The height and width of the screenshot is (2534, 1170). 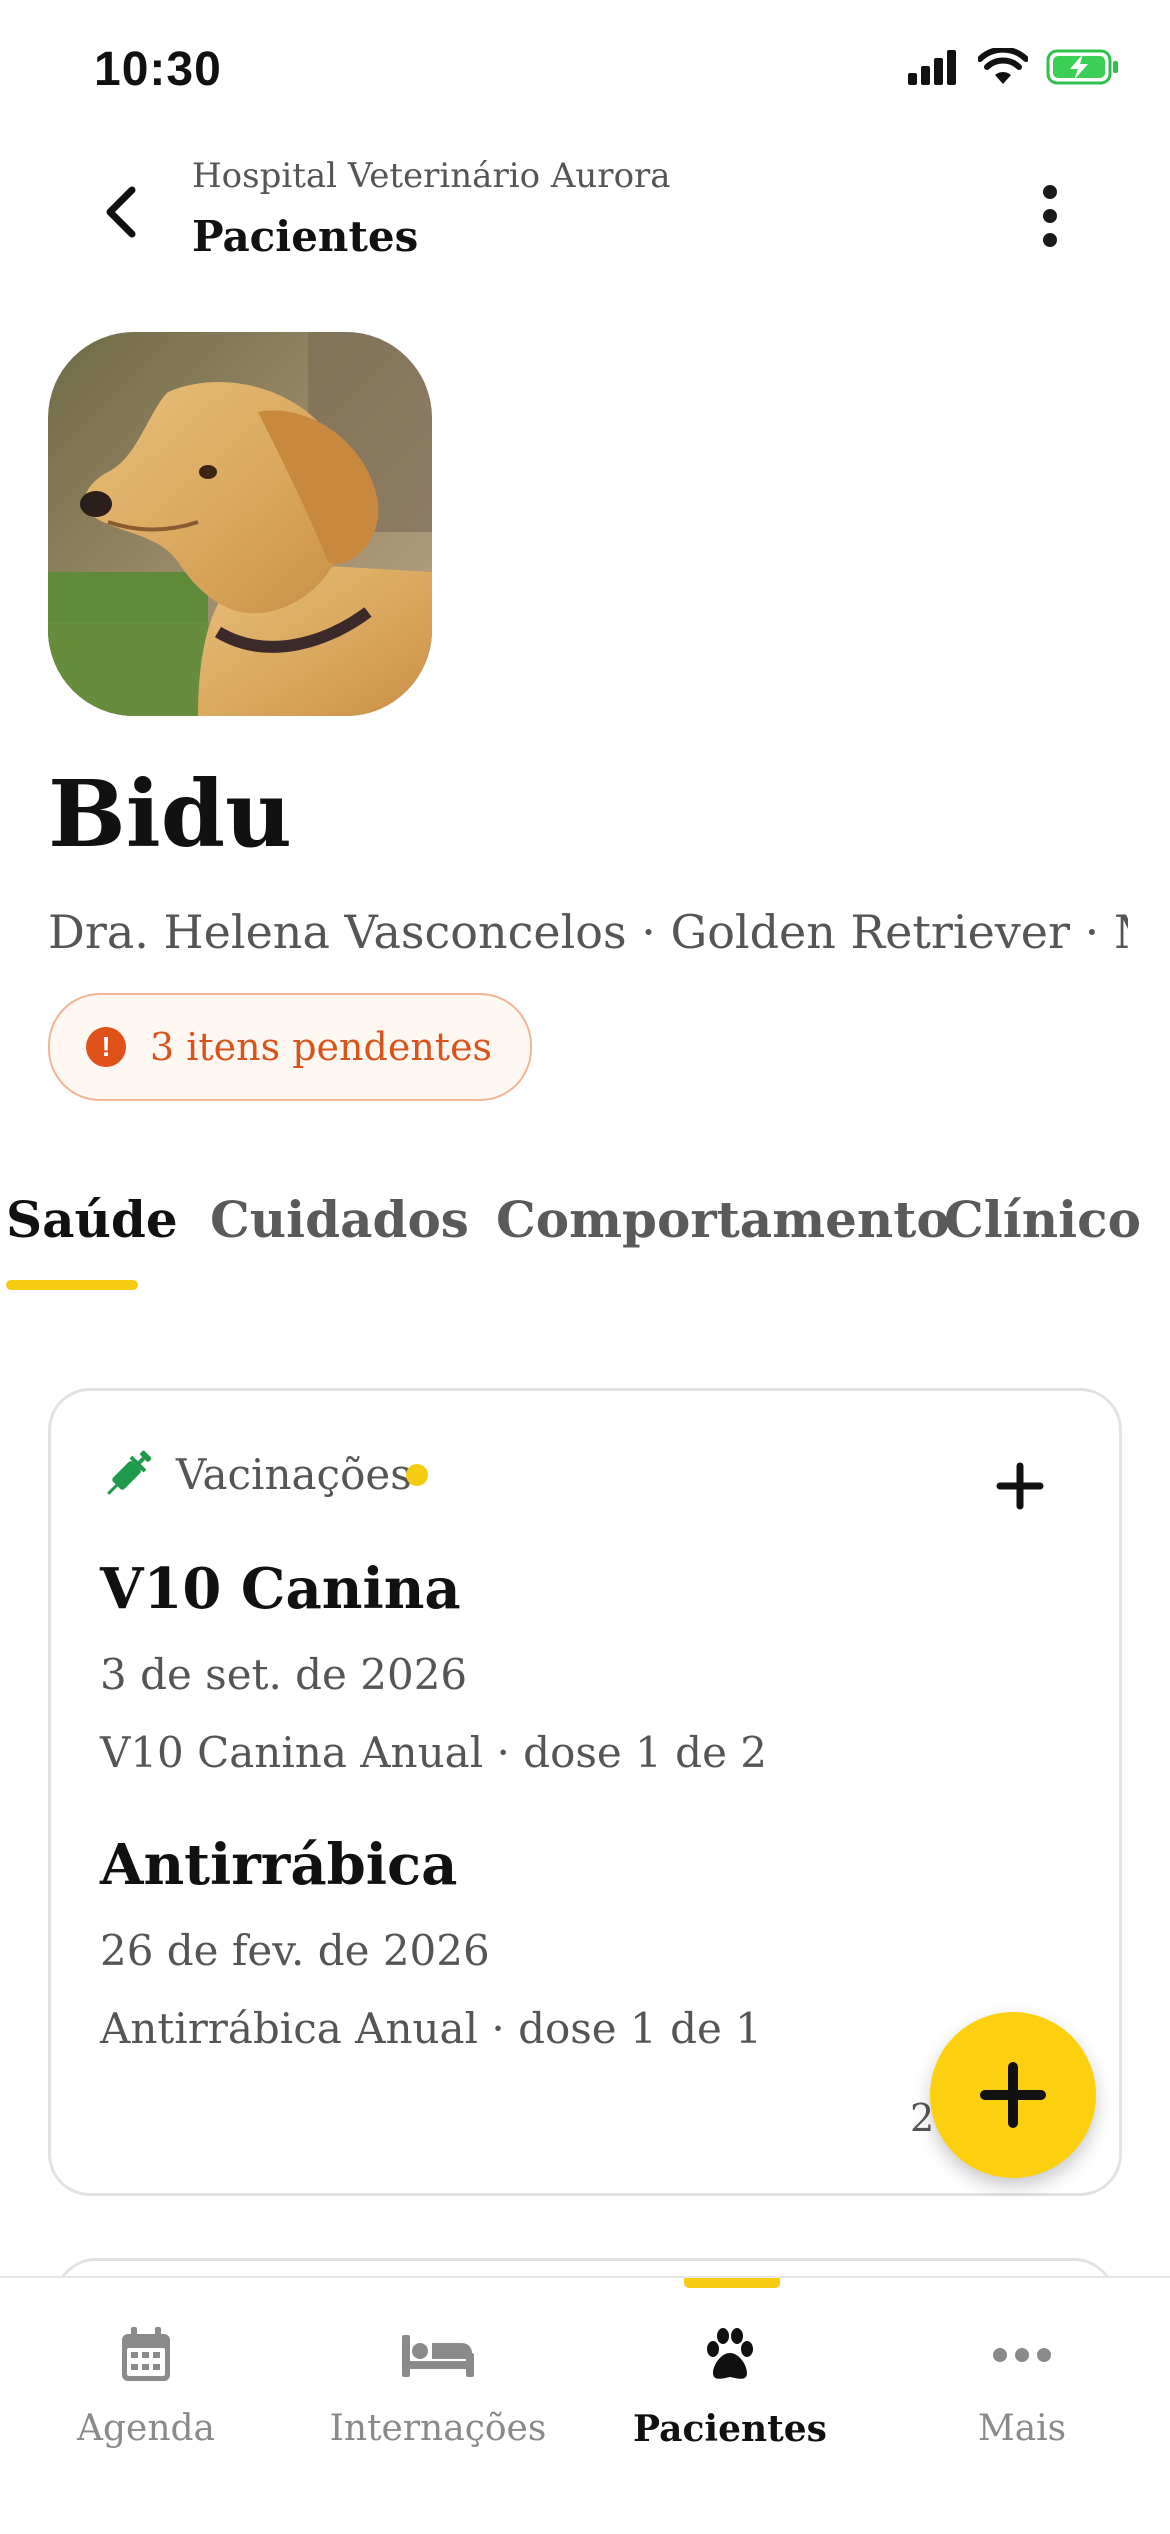 What do you see at coordinates (339, 1219) in the screenshot?
I see `tab-cuidados: Cuidados` at bounding box center [339, 1219].